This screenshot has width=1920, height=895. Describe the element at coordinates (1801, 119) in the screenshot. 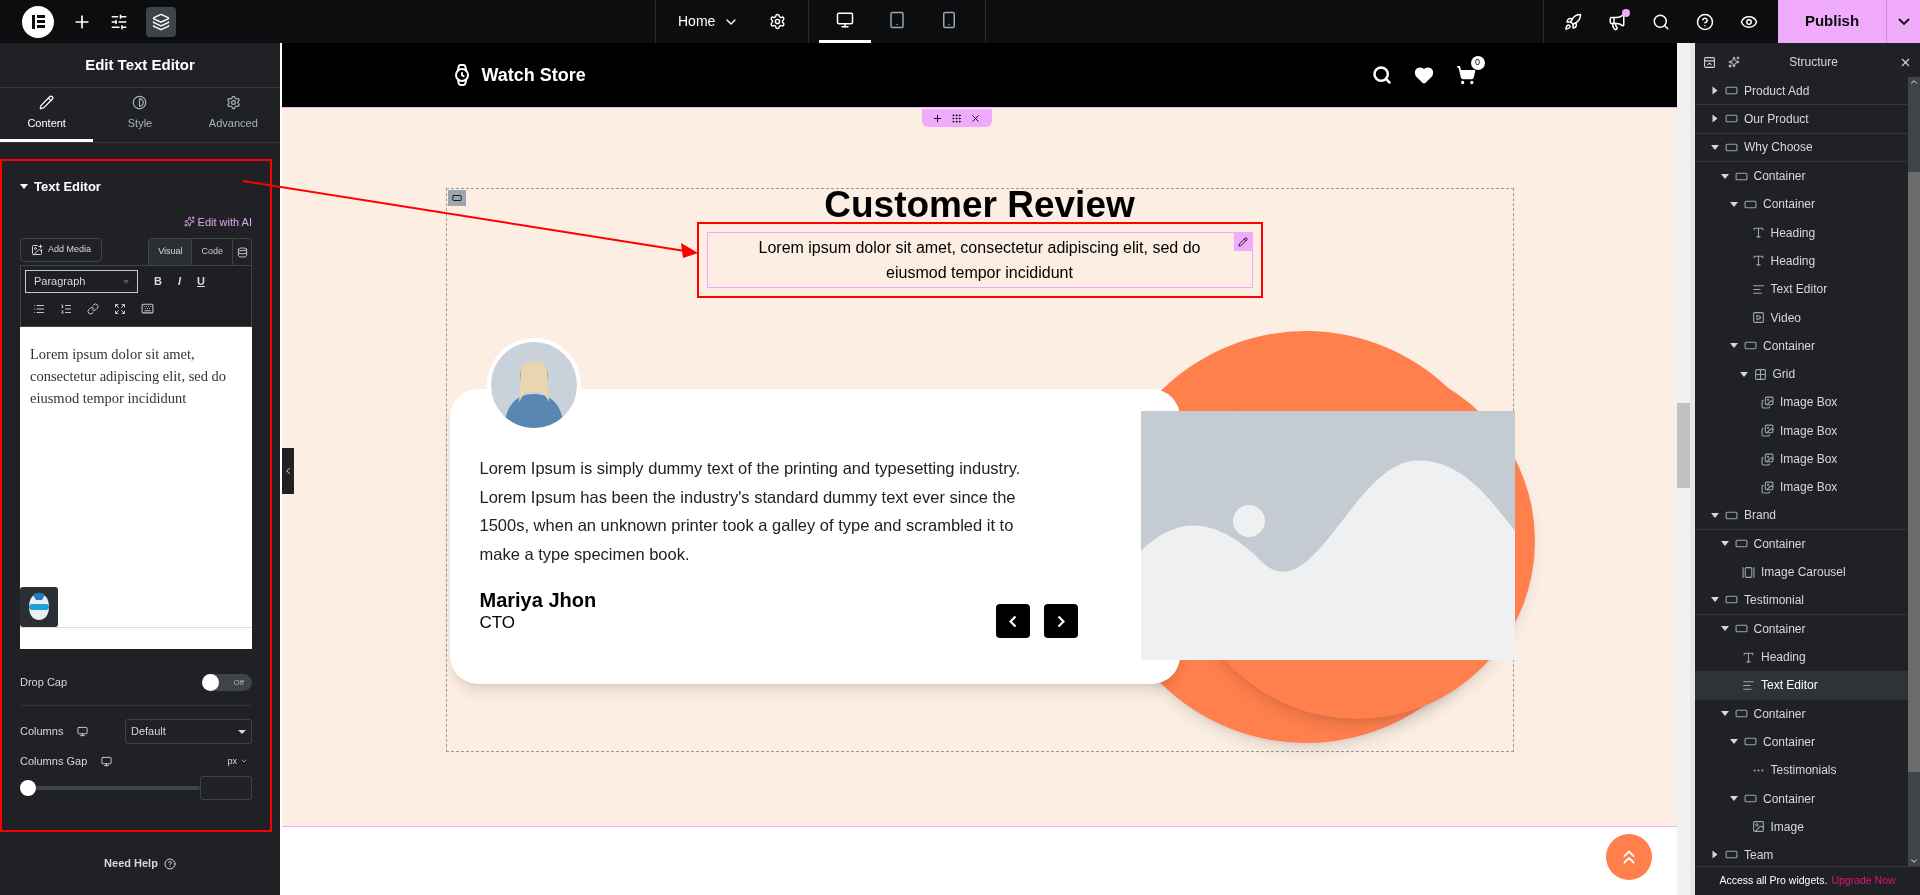

I see `structure-item: Our Product` at that location.